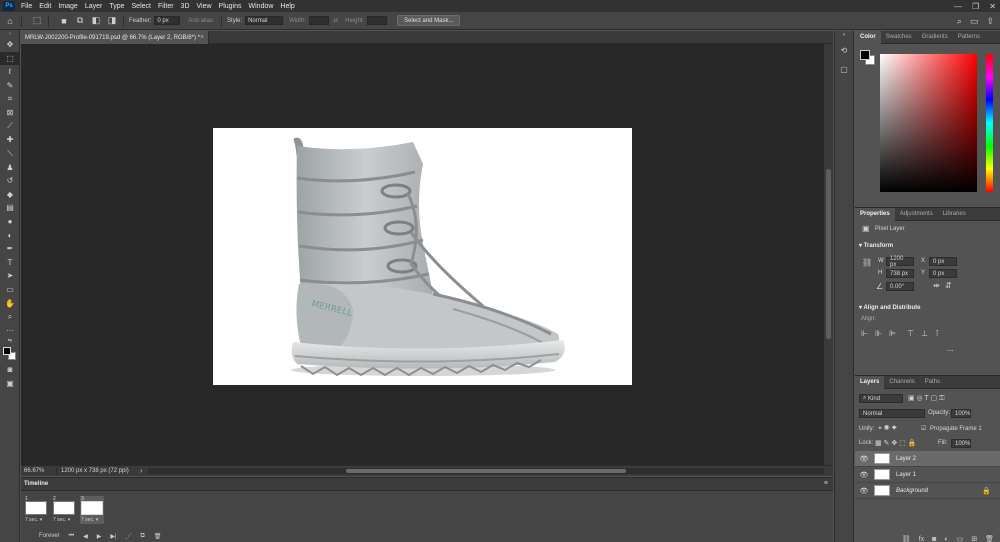 The height and width of the screenshot is (542, 1000). What do you see at coordinates (204, 6) in the screenshot?
I see `menu-view: View` at bounding box center [204, 6].